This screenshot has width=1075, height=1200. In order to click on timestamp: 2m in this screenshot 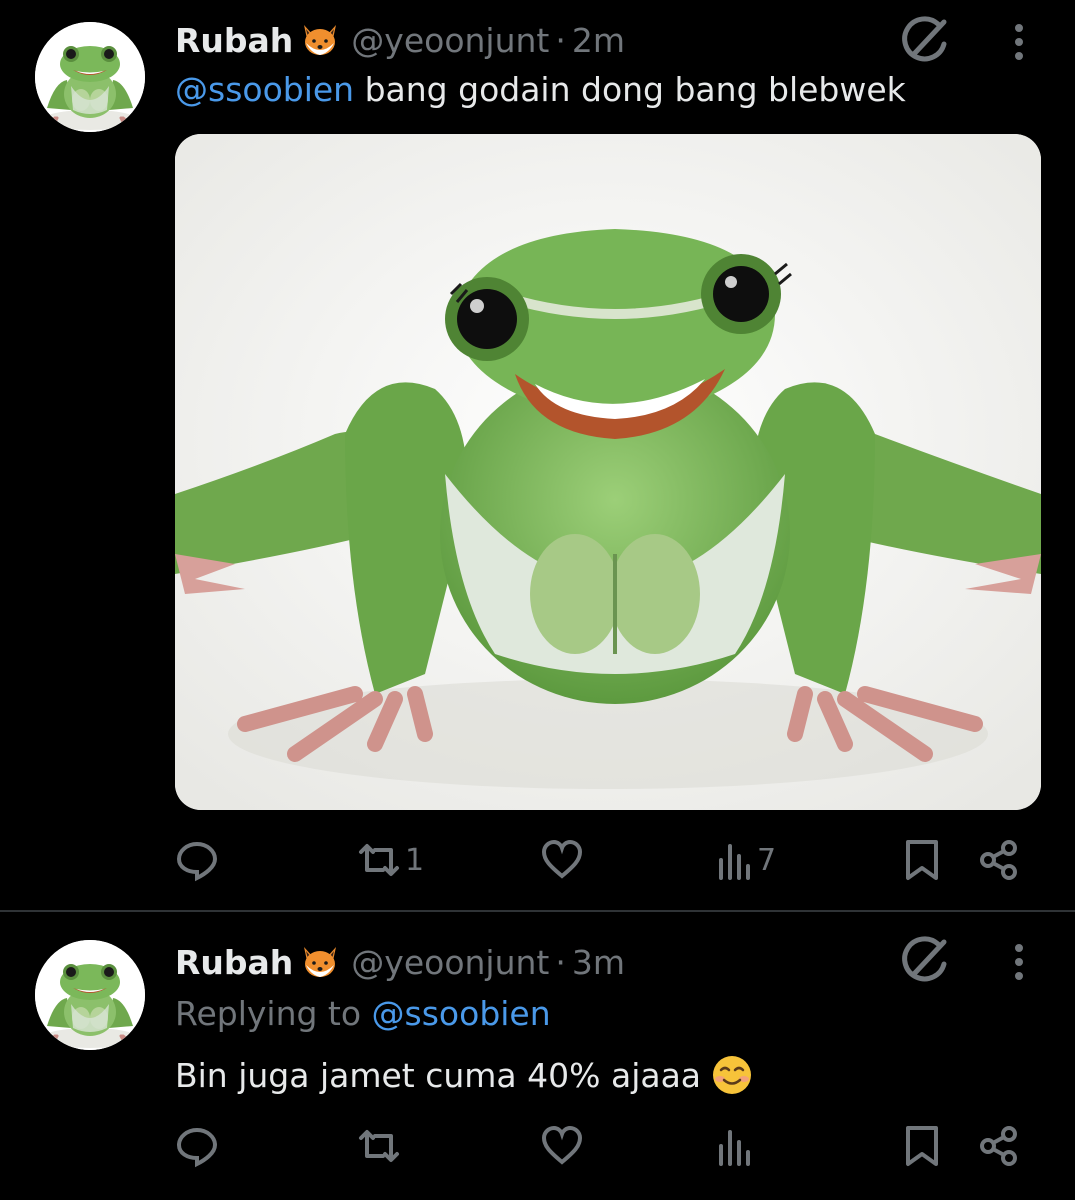, I will do `click(598, 40)`.